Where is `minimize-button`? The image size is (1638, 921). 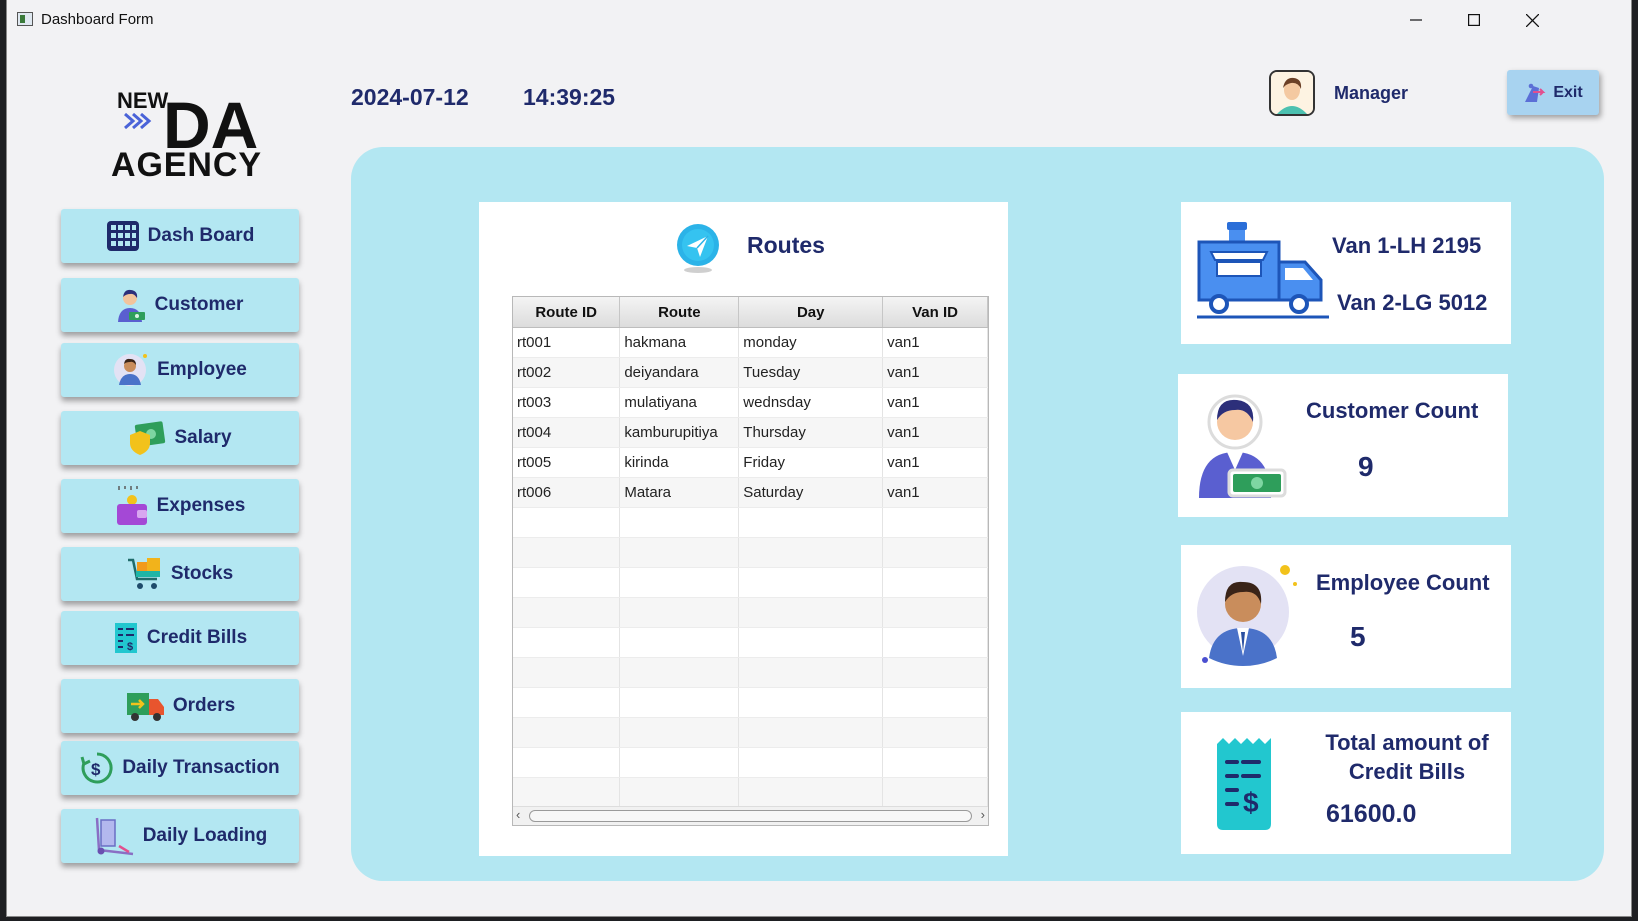
minimize-button is located at coordinates (1416, 20).